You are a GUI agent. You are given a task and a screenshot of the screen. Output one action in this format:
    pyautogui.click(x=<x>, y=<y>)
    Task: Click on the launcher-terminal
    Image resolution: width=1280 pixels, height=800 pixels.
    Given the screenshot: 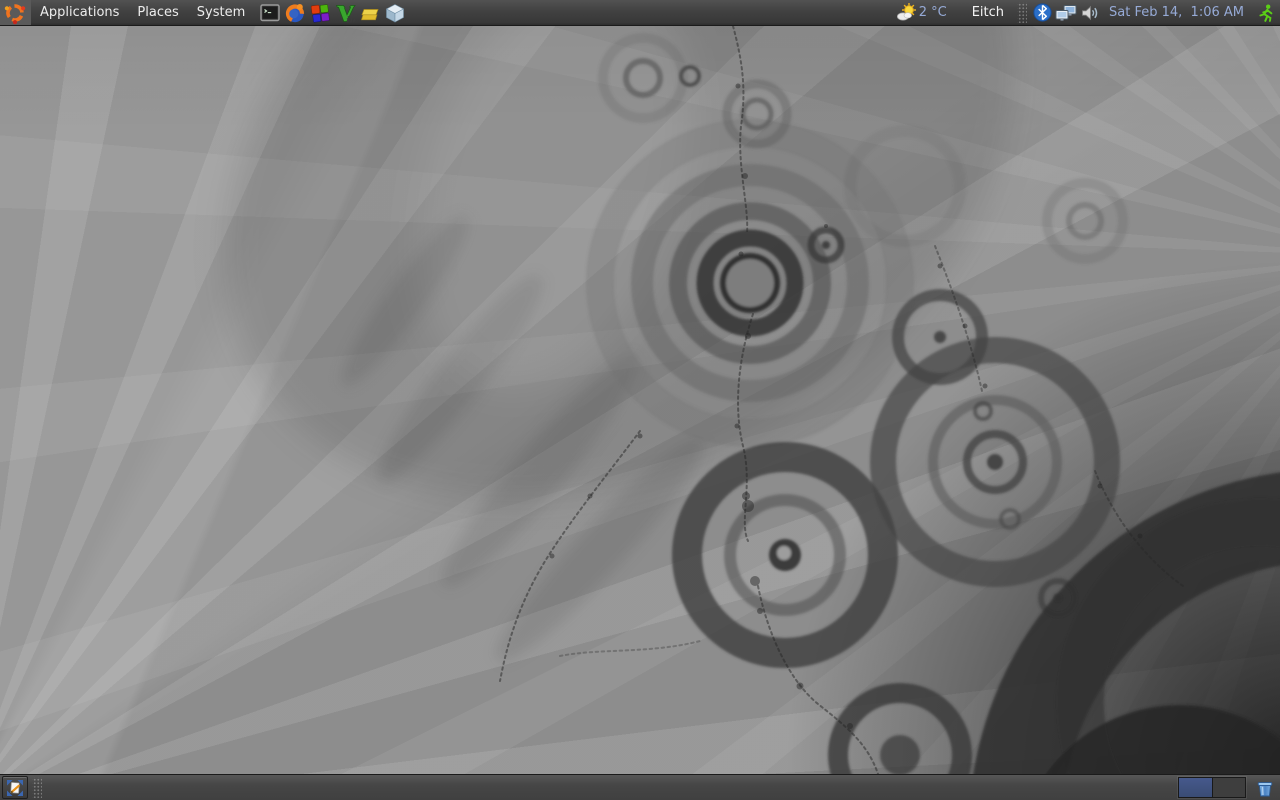 What is the action you would take?
    pyautogui.click(x=270, y=12)
    